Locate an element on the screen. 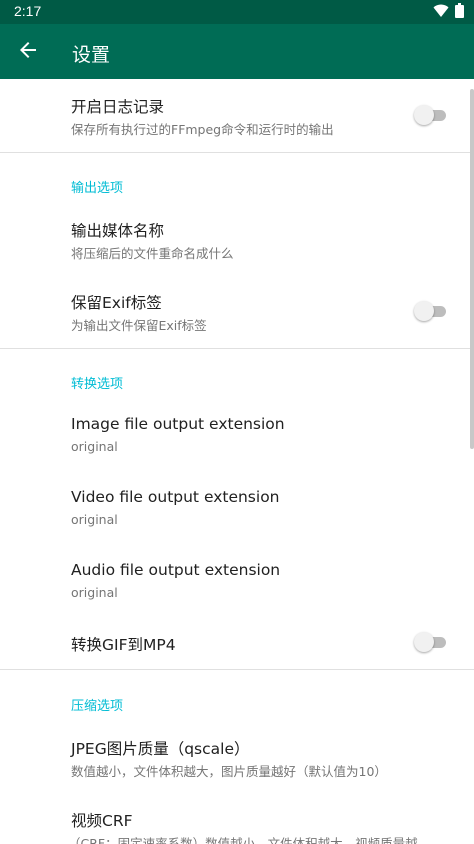  pref-title: 保留Exif标签 is located at coordinates (116, 303).